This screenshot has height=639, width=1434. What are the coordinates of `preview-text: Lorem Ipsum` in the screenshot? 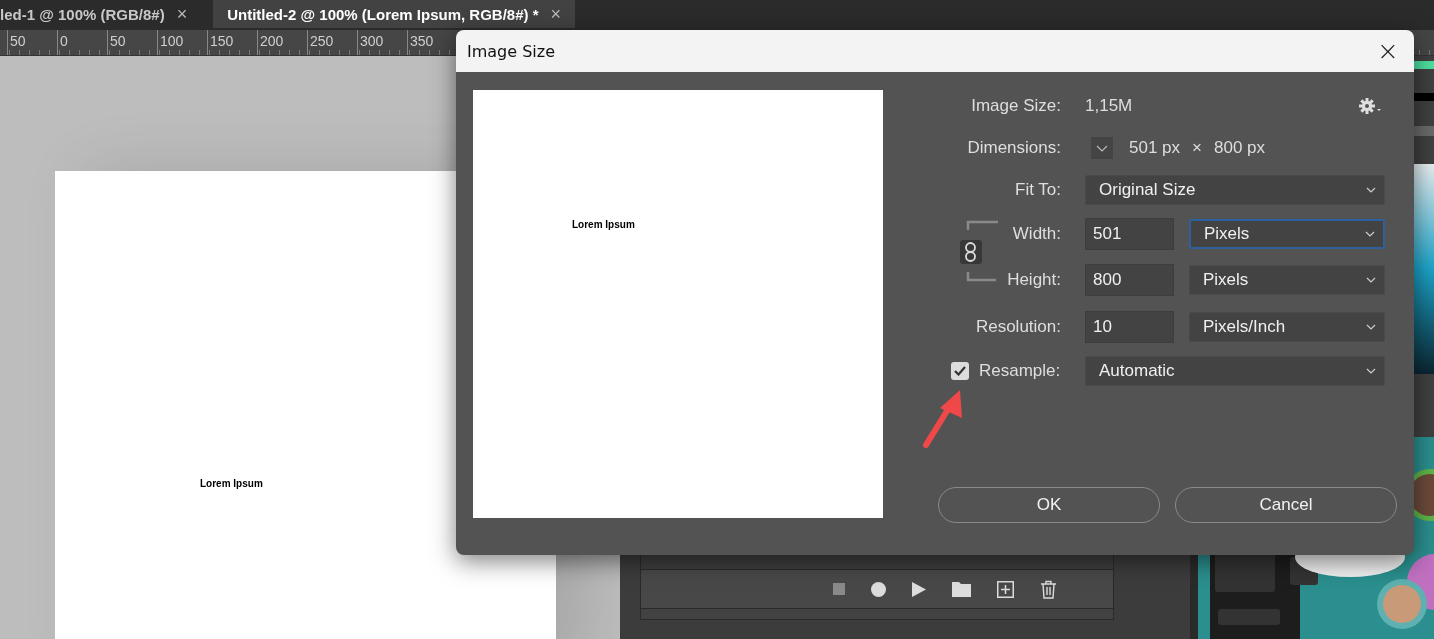 It's located at (603, 224).